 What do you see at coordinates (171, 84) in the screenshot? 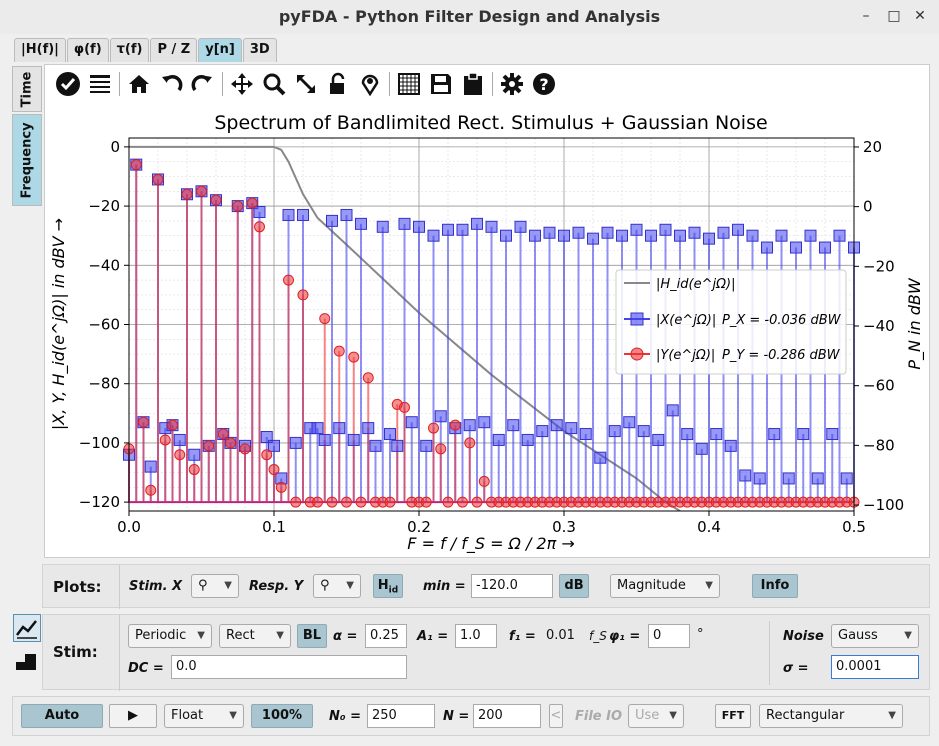
I see `undo-icon` at bounding box center [171, 84].